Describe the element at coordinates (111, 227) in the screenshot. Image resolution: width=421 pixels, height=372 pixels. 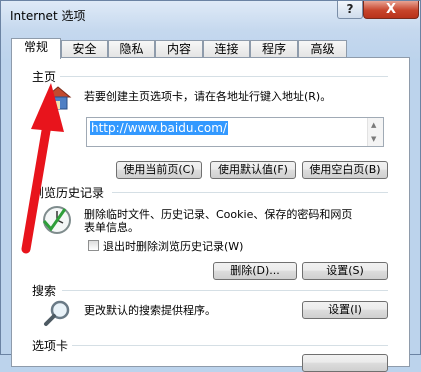
I see `history-description-line2: 表单信息。` at that location.